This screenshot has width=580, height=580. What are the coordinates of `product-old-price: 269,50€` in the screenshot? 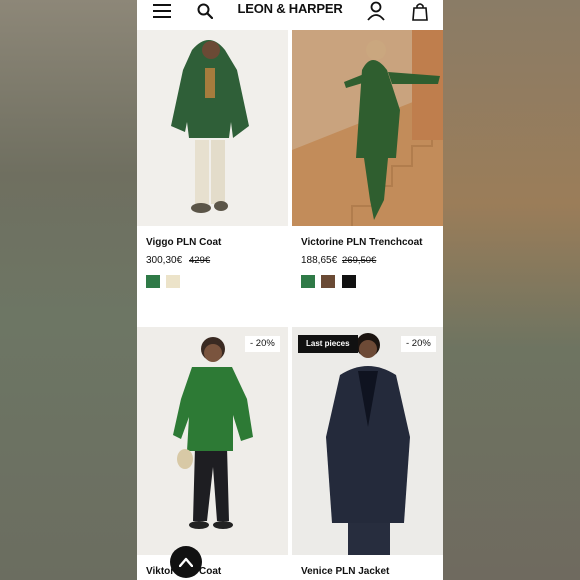 It's located at (359, 260).